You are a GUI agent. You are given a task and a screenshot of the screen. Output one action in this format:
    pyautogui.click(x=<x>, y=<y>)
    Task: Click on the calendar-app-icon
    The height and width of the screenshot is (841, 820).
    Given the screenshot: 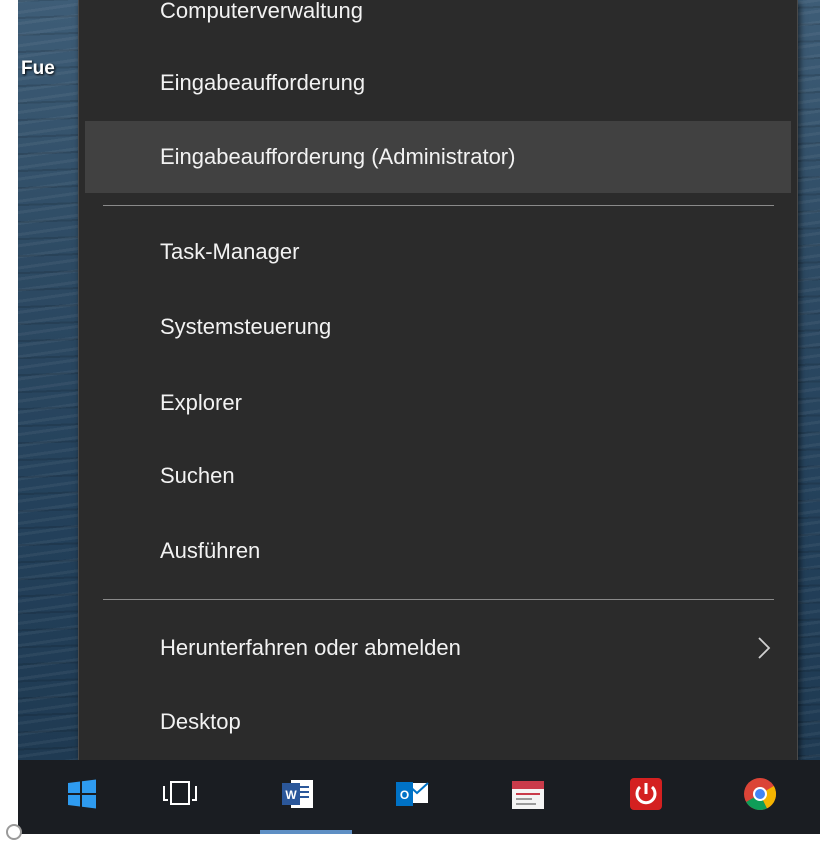 What is the action you would take?
    pyautogui.click(x=528, y=794)
    